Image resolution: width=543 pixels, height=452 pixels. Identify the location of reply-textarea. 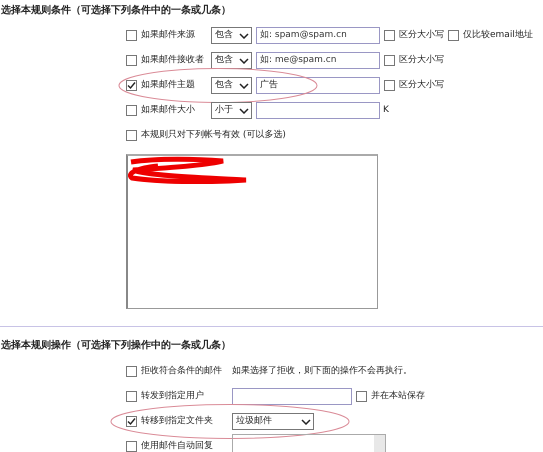
(309, 443).